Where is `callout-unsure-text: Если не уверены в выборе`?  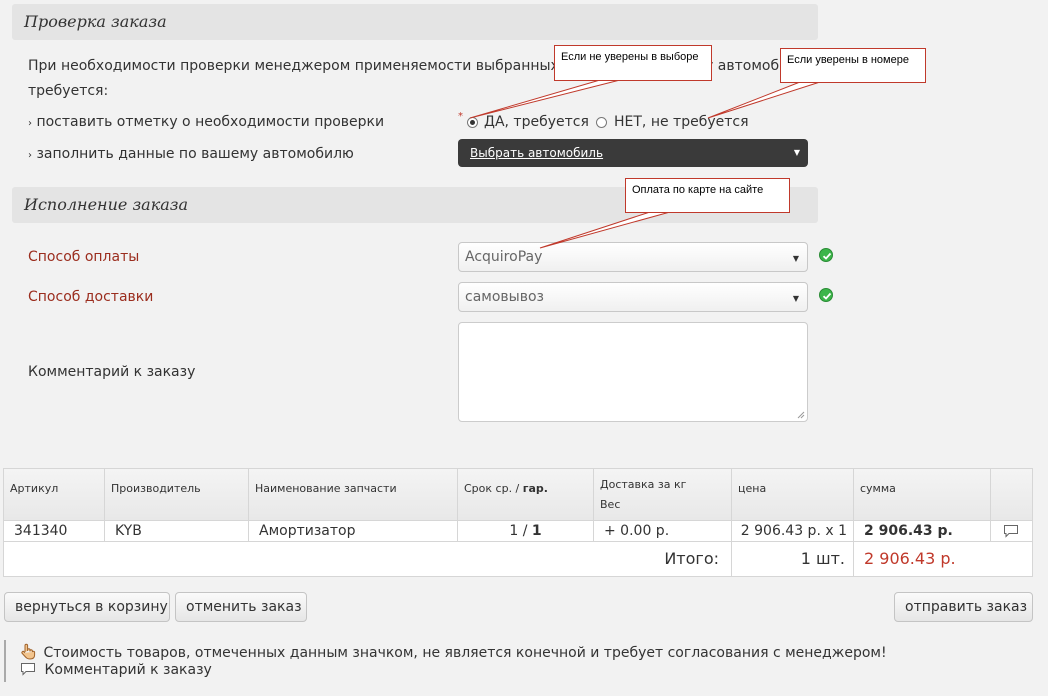
callout-unsure-text: Если не уверены в выборе is located at coordinates (630, 57).